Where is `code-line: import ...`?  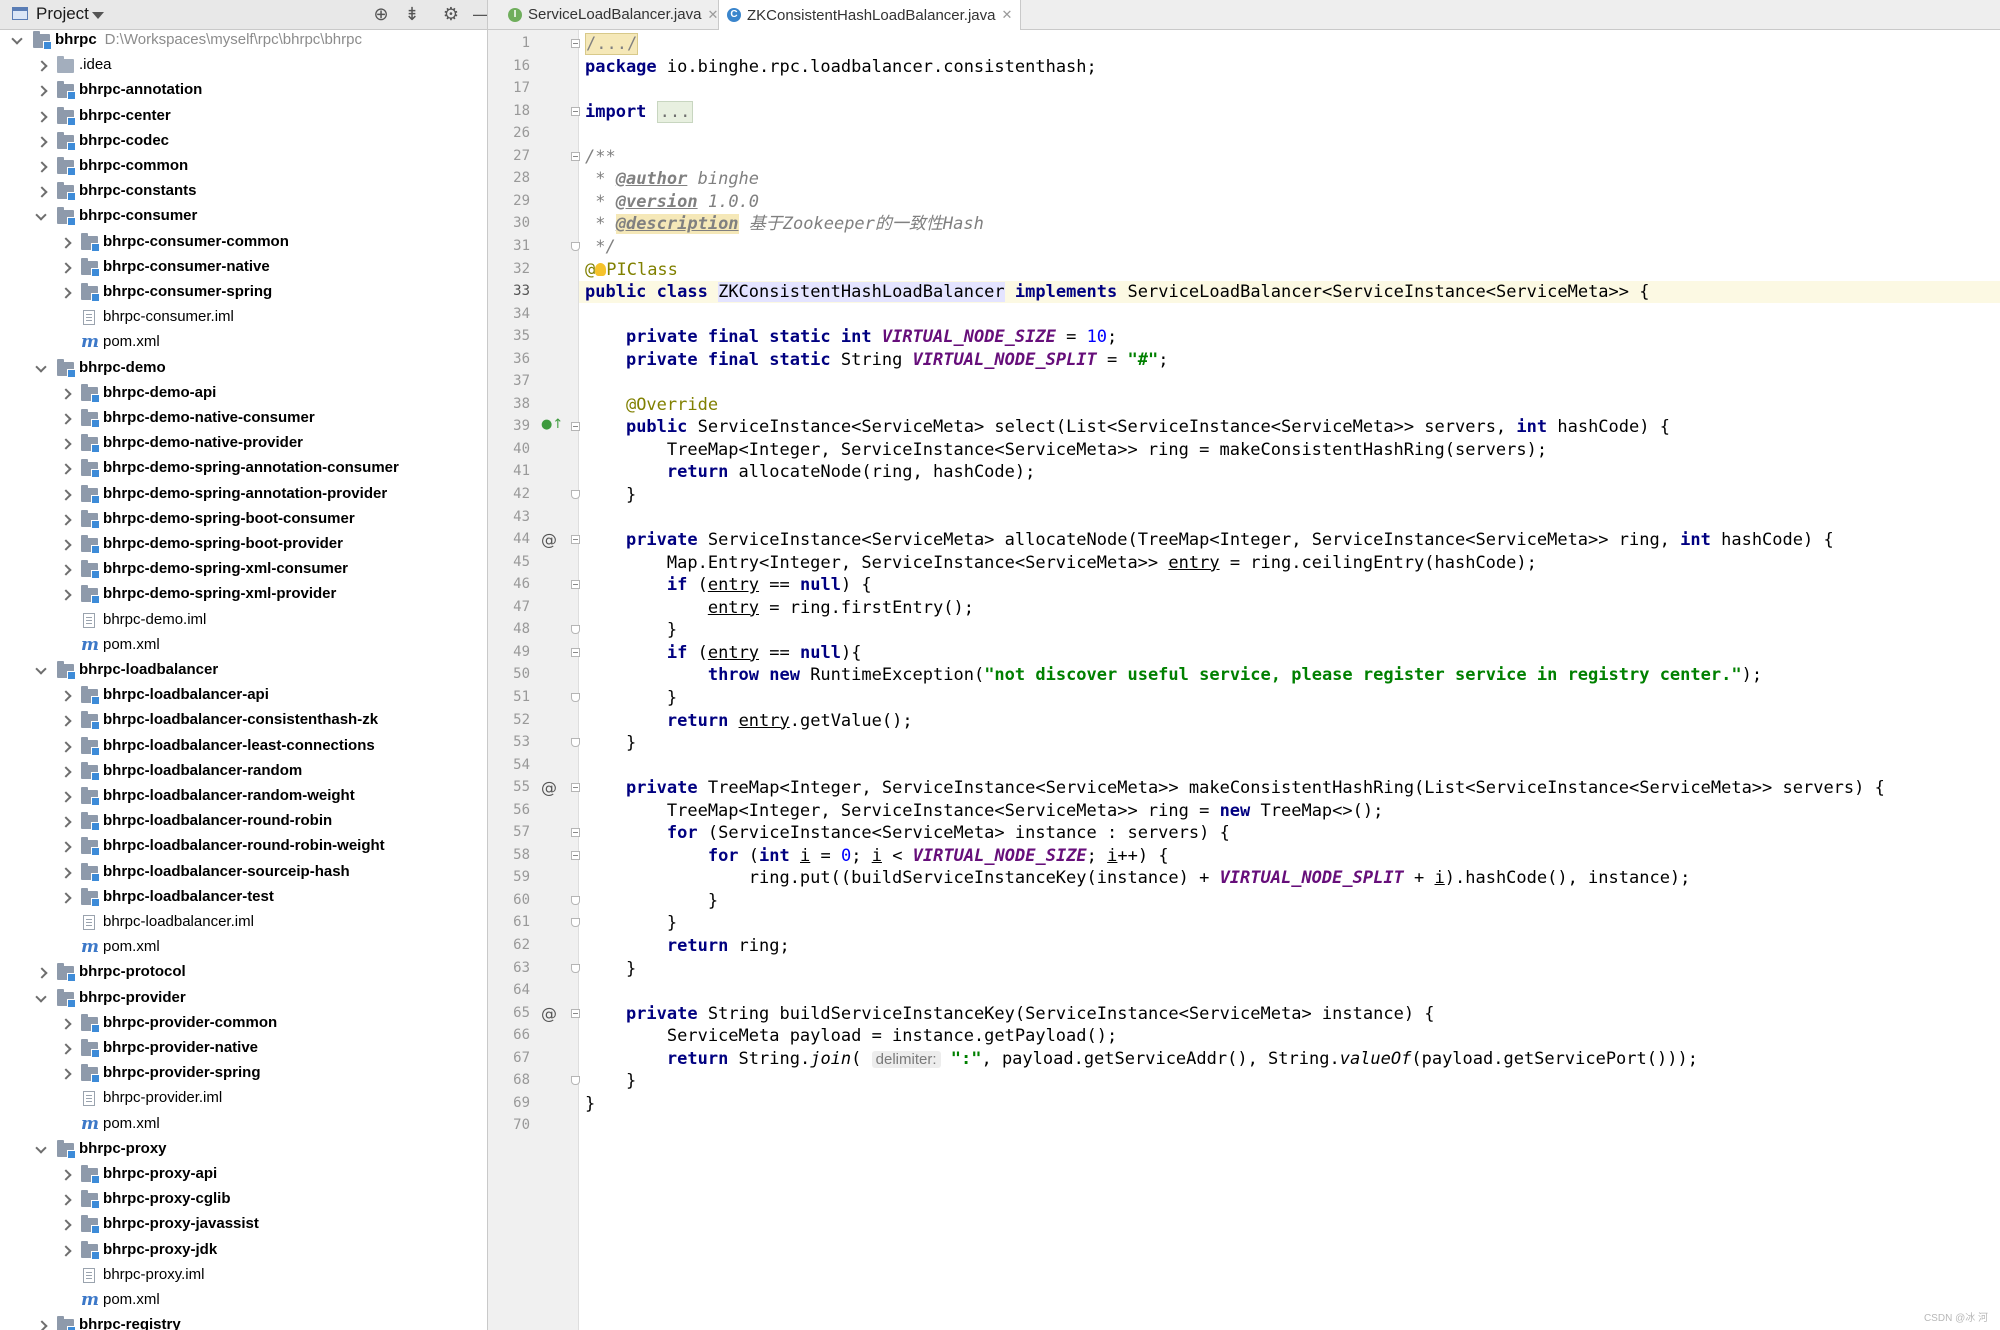
code-line: import ... is located at coordinates (1289, 111).